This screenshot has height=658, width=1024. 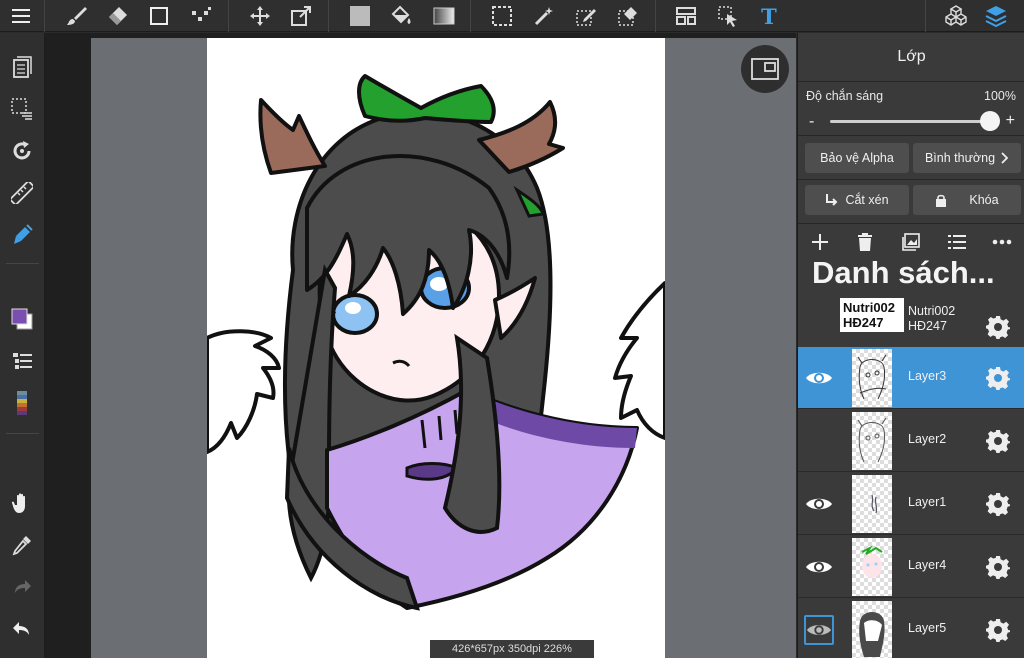 What do you see at coordinates (201, 16) in the screenshot?
I see `dots-icon` at bounding box center [201, 16].